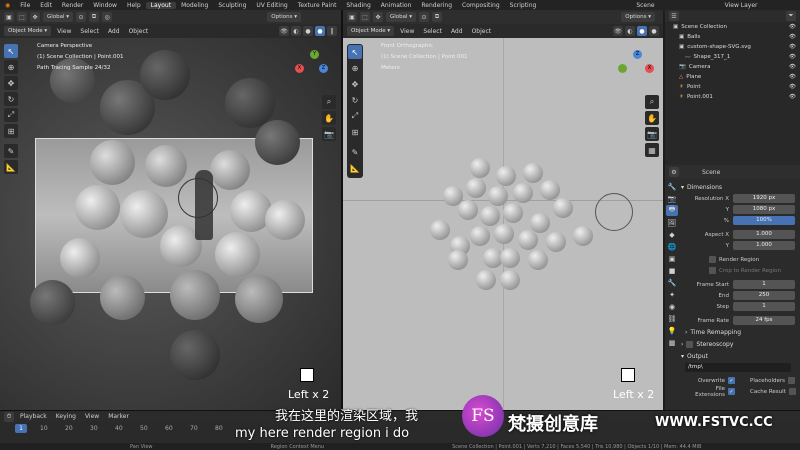 This screenshot has height=450, width=800. Describe the element at coordinates (764, 295) in the screenshot. I see `frame-end-field: 250` at that location.